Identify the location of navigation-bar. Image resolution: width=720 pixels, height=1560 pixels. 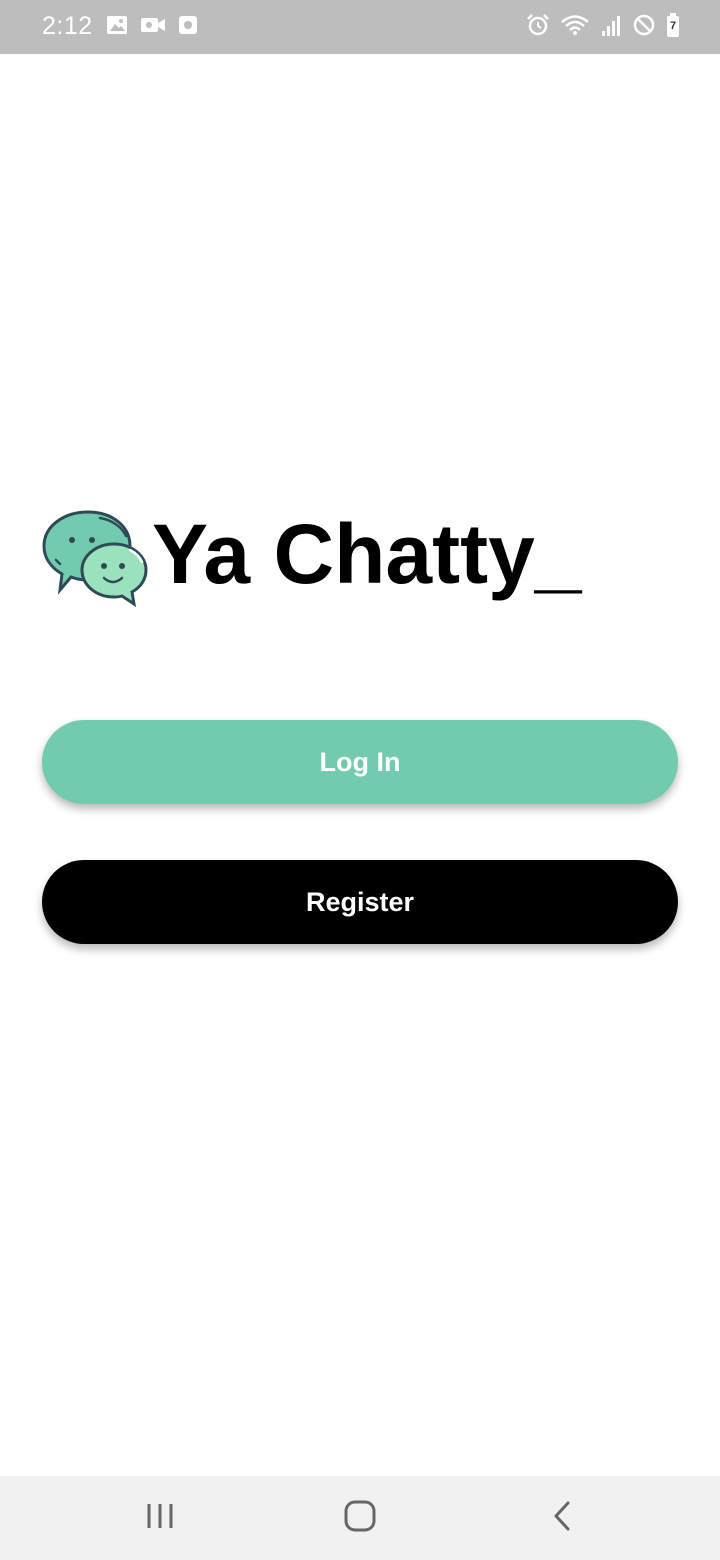
(360, 1518).